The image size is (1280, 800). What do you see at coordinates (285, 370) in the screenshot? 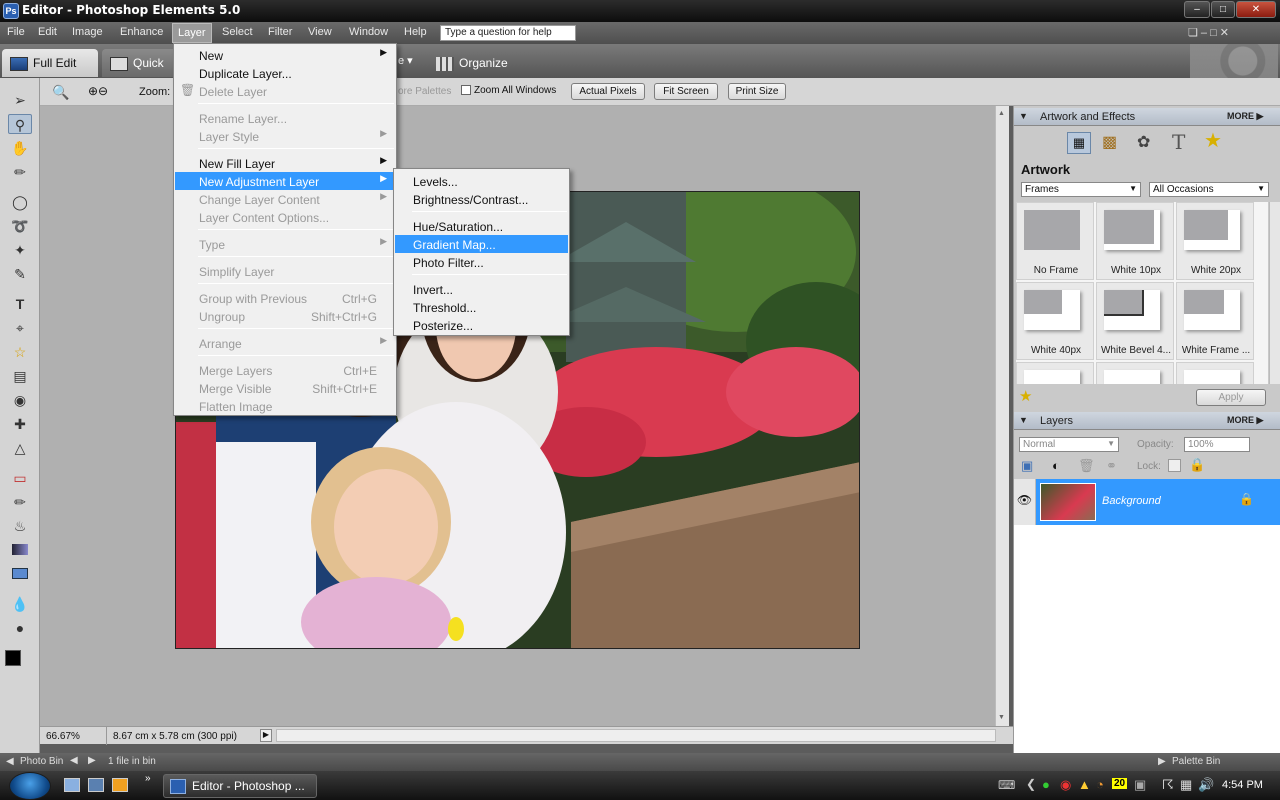
I see `menuitem-merge-layers: Merge Layers Ctrl+E` at bounding box center [285, 370].